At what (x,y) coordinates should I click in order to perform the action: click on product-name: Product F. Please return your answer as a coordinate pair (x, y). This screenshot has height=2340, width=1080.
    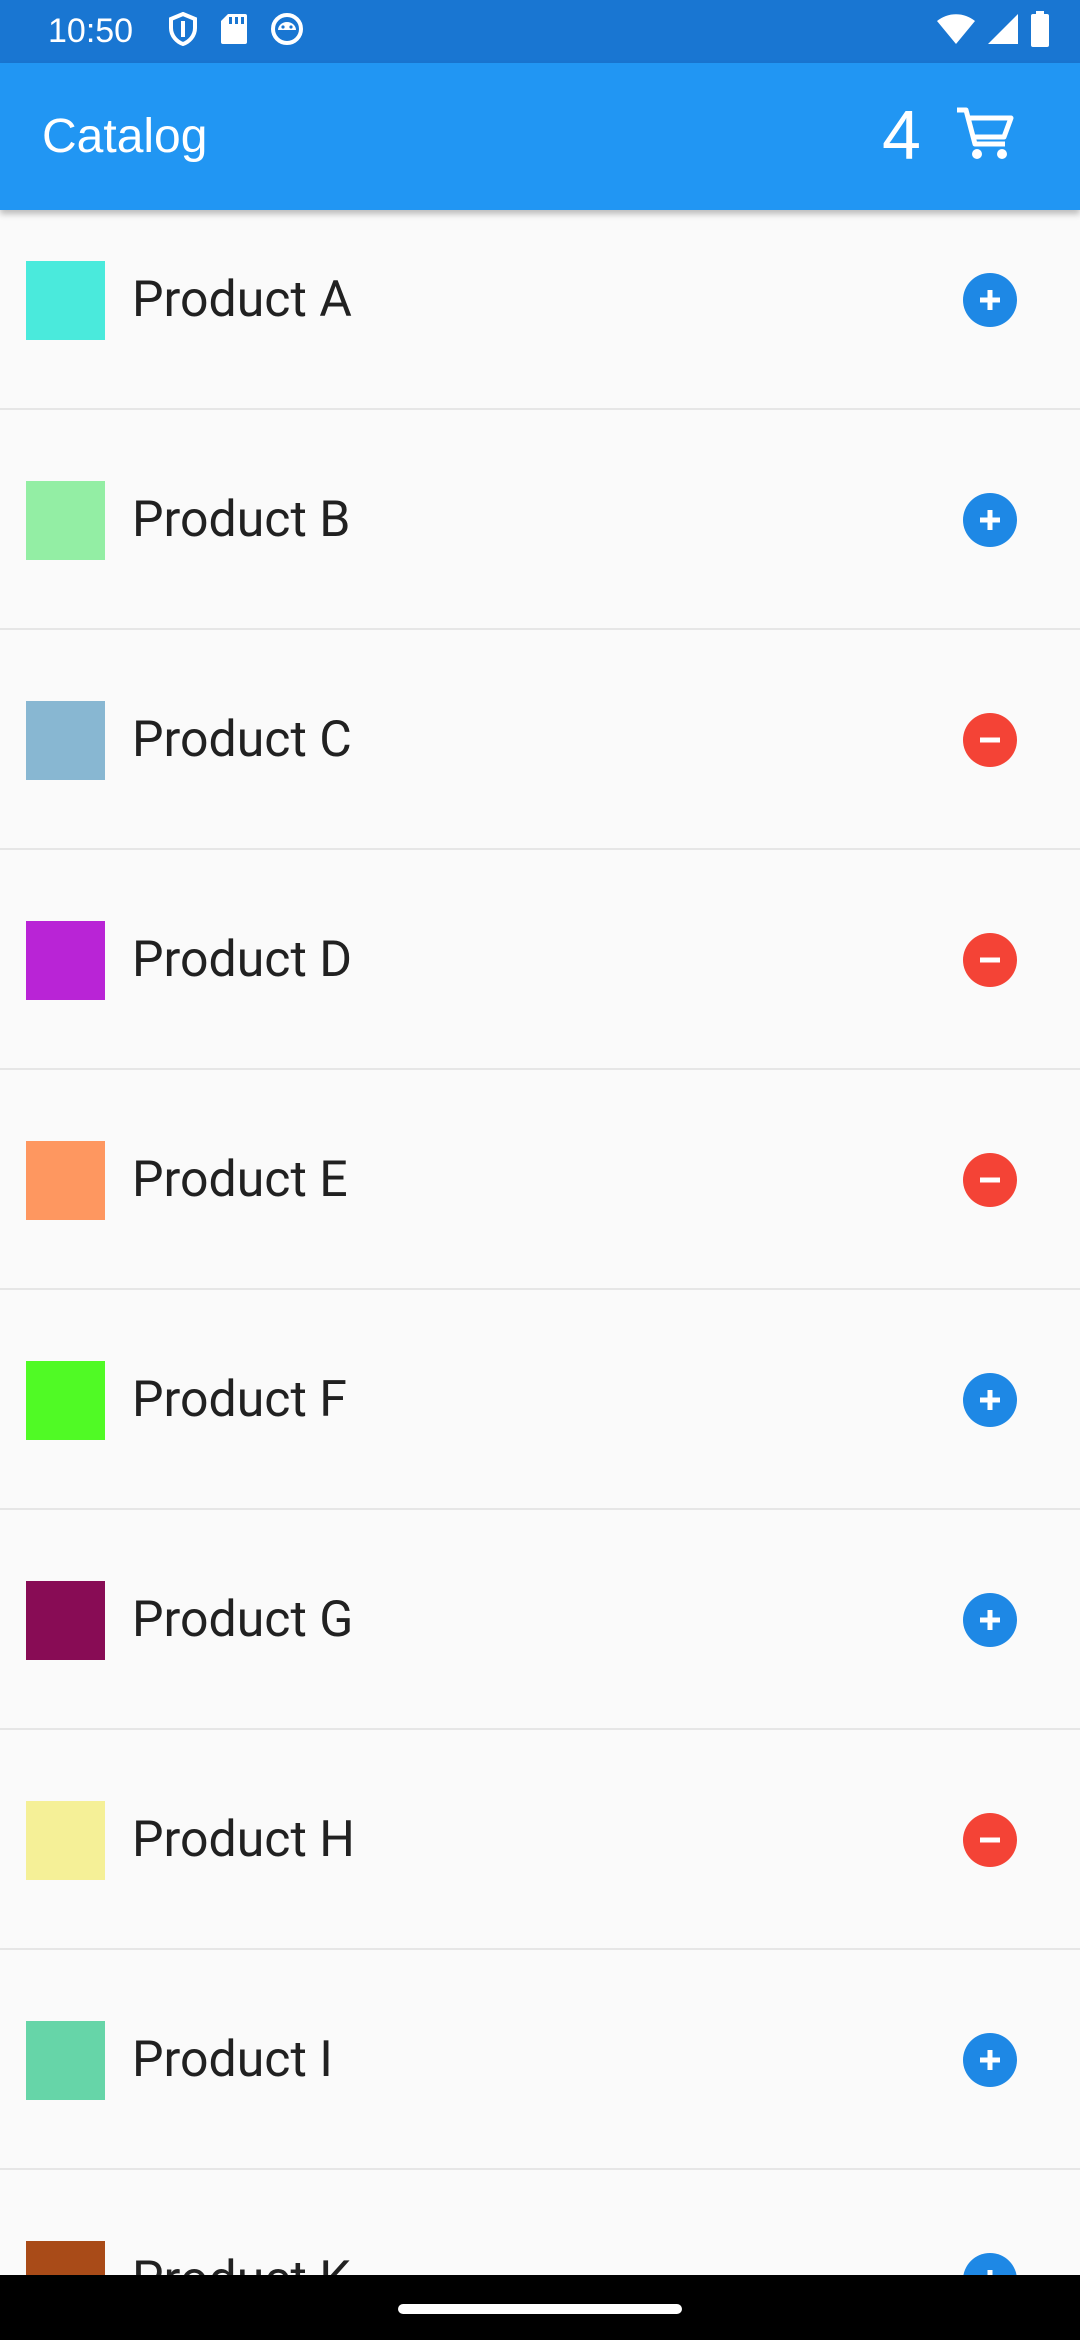
    Looking at the image, I should click on (239, 1400).